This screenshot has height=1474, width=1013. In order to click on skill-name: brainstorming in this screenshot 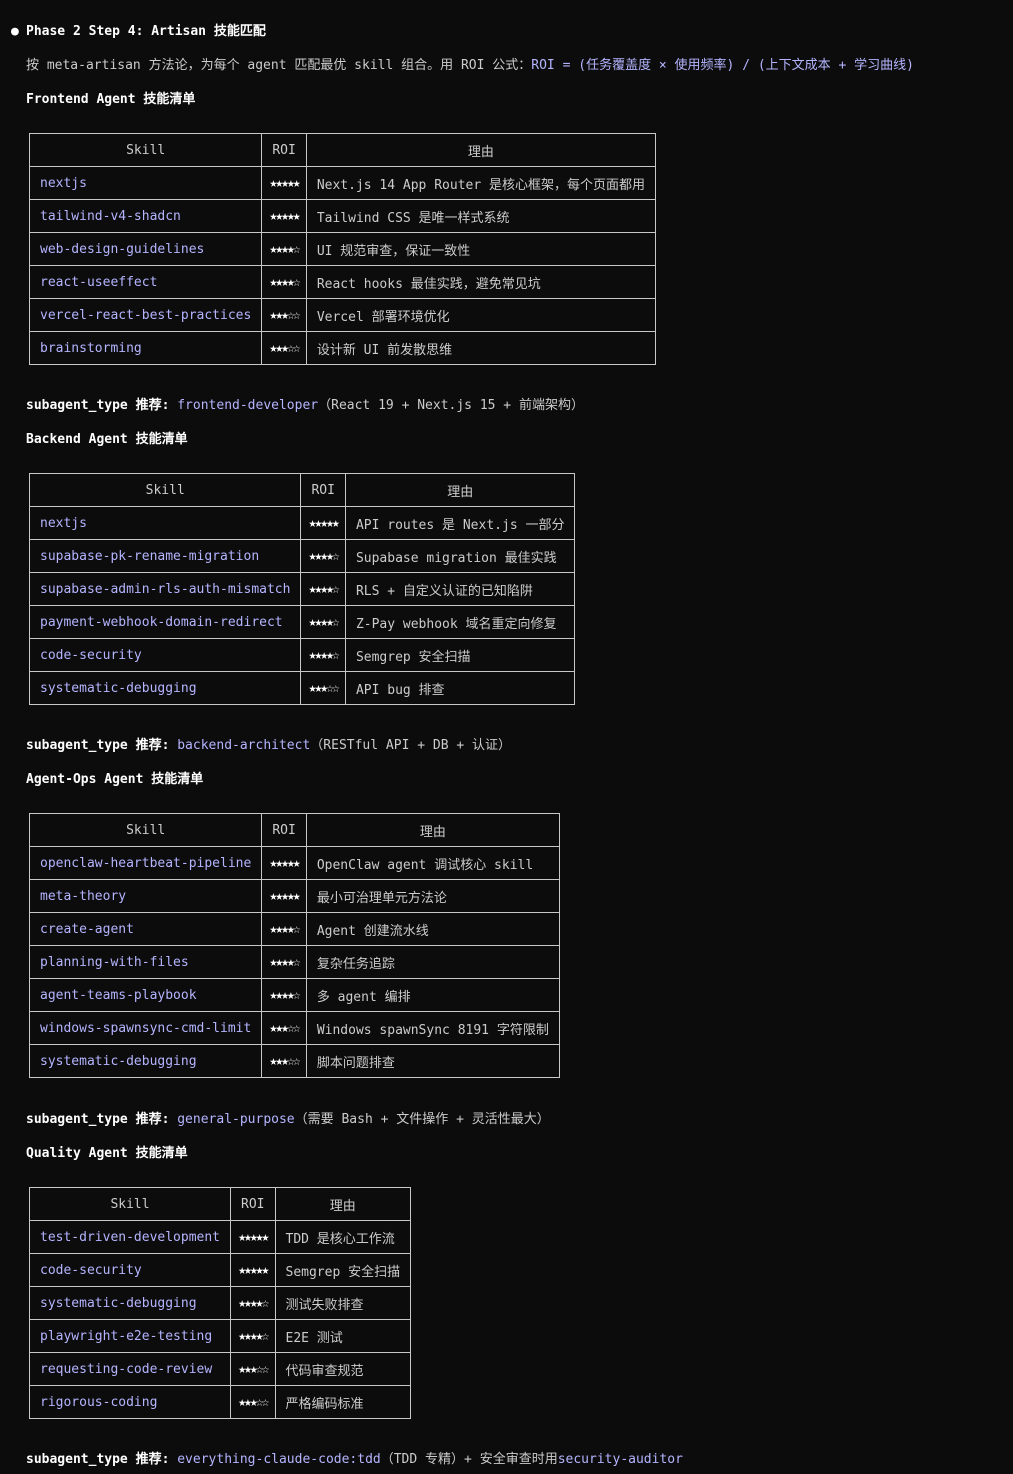, I will do `click(145, 348)`.